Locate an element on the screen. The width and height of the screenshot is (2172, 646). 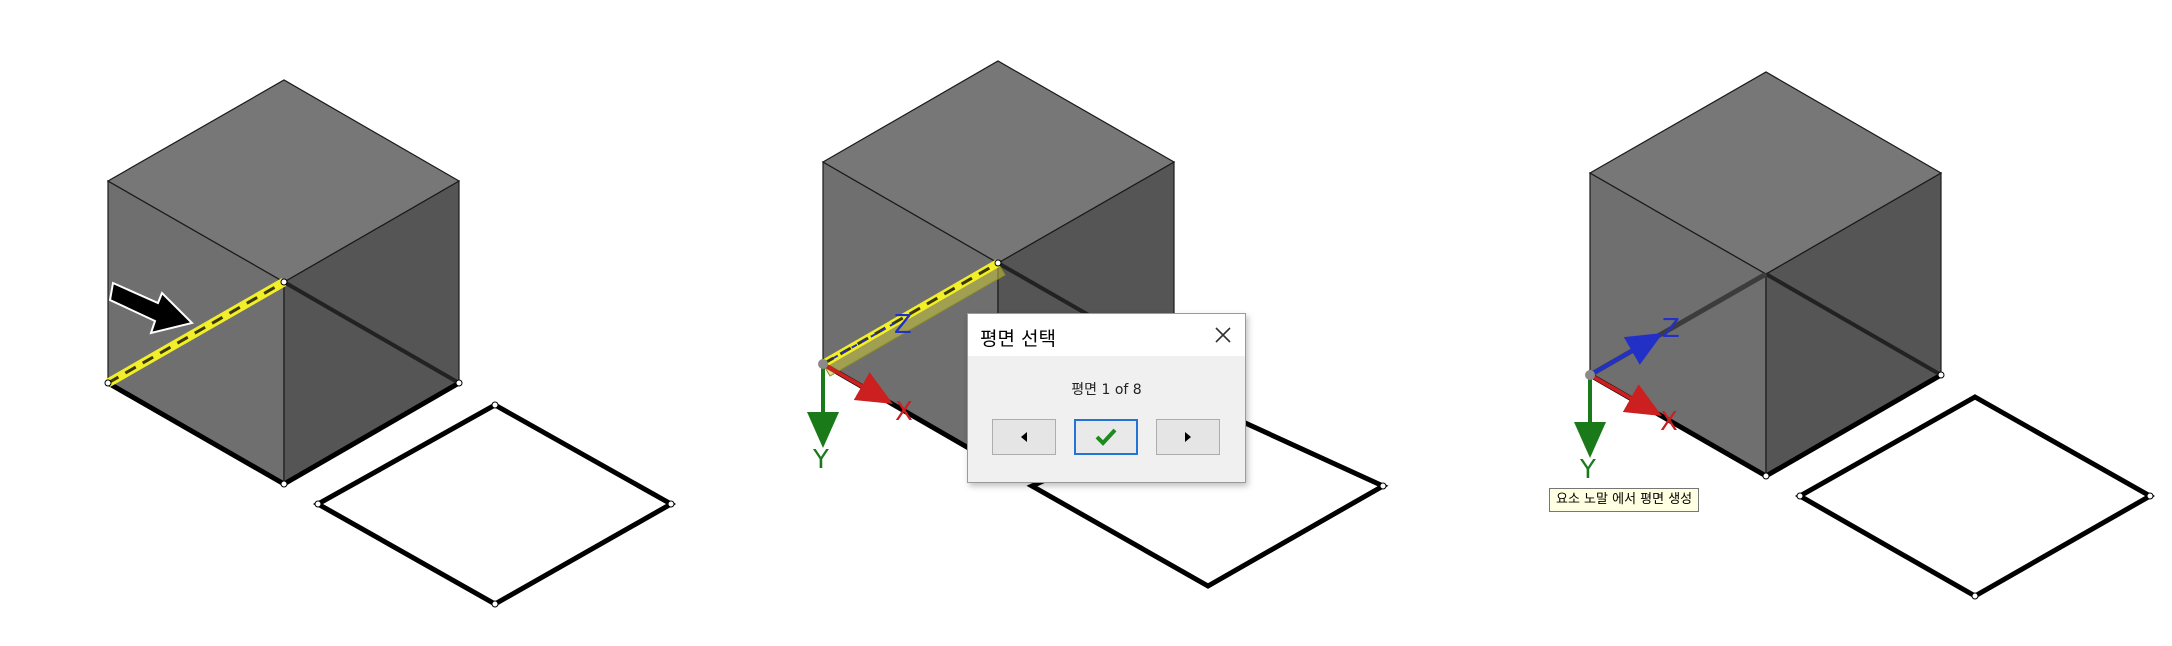
green-checkmark-icon is located at coordinates (1106, 437).